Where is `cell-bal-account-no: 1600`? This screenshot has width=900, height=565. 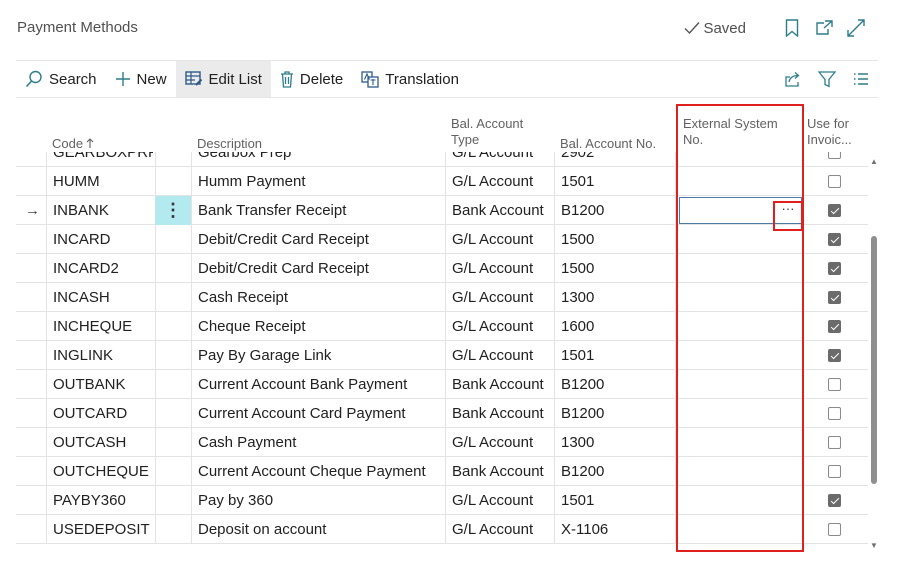 cell-bal-account-no: 1600 is located at coordinates (616, 326).